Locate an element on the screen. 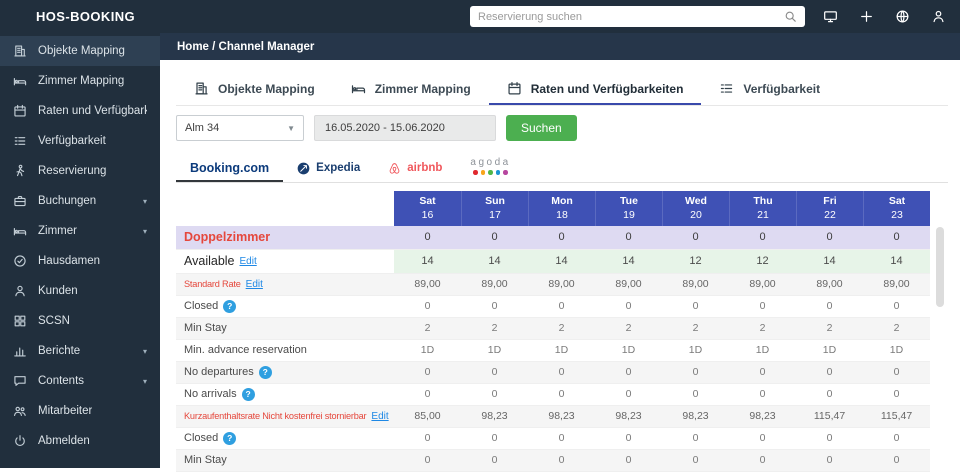  sidebar-item-label: Buchungen is located at coordinates (67, 201).